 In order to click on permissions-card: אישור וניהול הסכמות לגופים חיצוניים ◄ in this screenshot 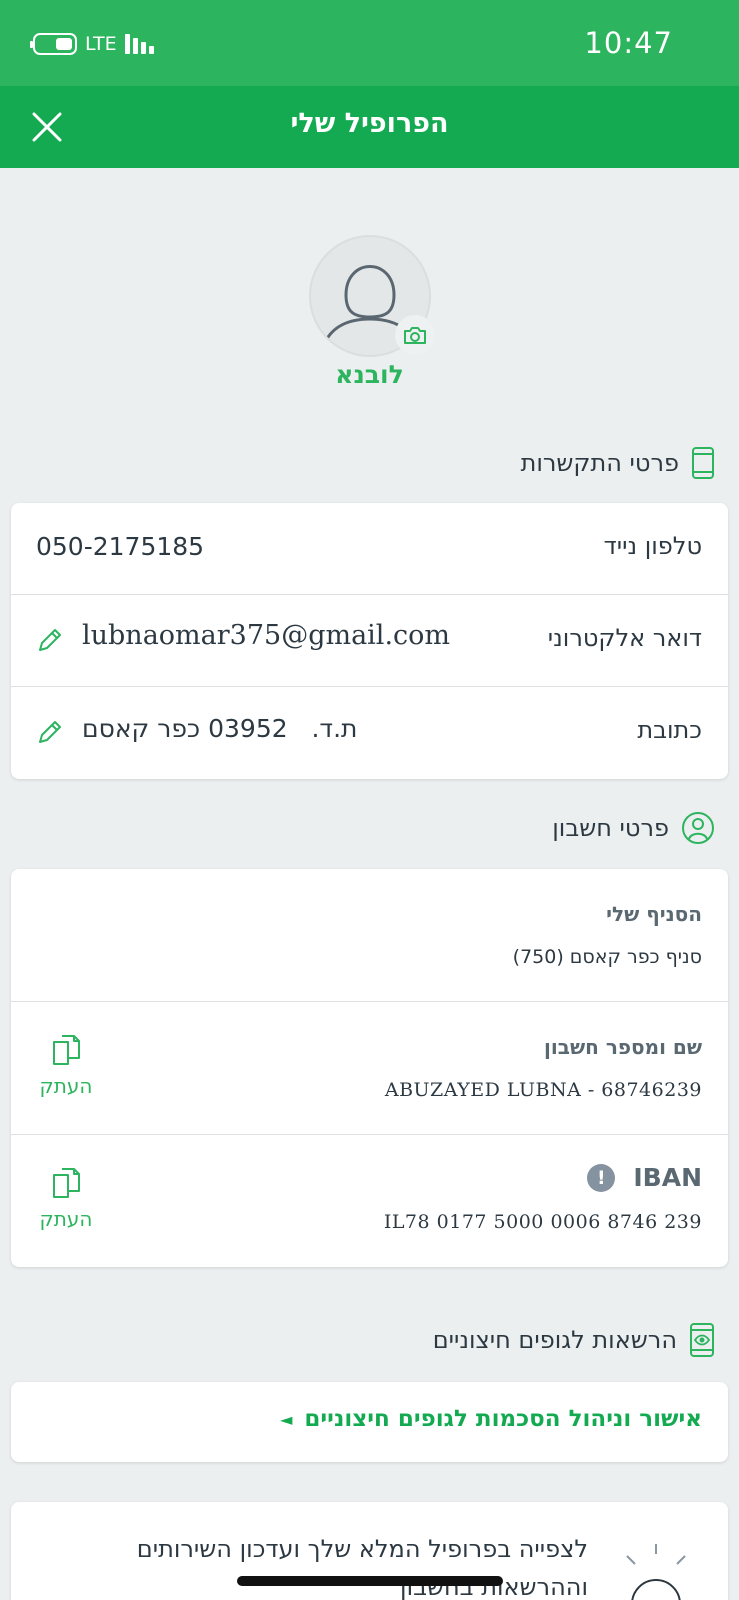, I will do `click(369, 1422)`.